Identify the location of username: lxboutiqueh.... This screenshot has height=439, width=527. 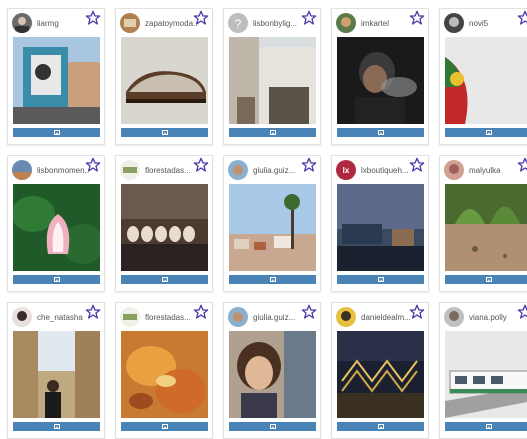
(385, 170).